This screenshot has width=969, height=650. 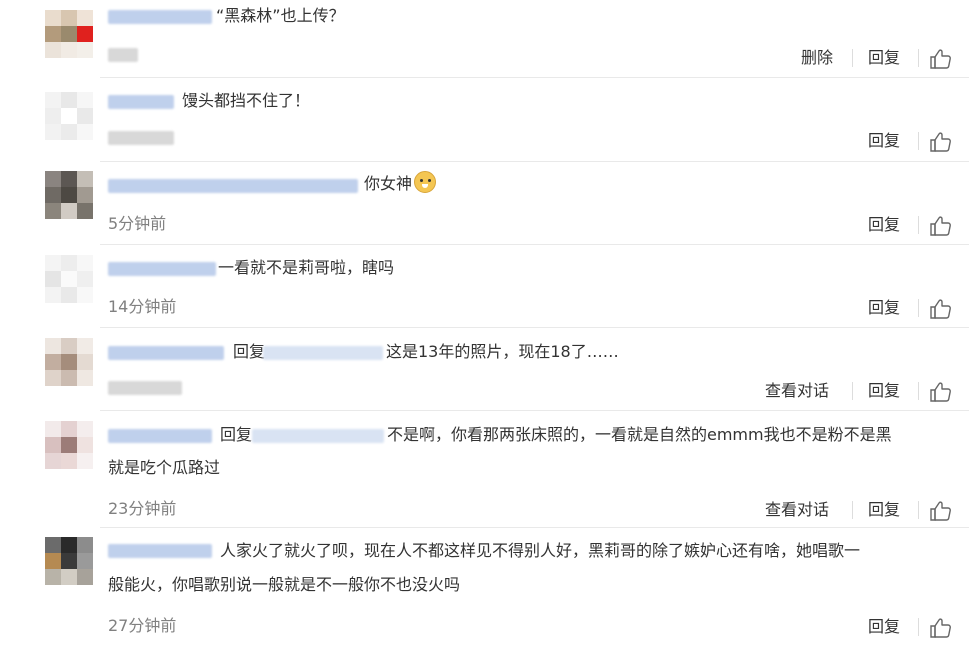 What do you see at coordinates (484, 286) in the screenshot?
I see `comment-item: 一看就不是莉哥啦，瞎吗 14分钟前 回复` at bounding box center [484, 286].